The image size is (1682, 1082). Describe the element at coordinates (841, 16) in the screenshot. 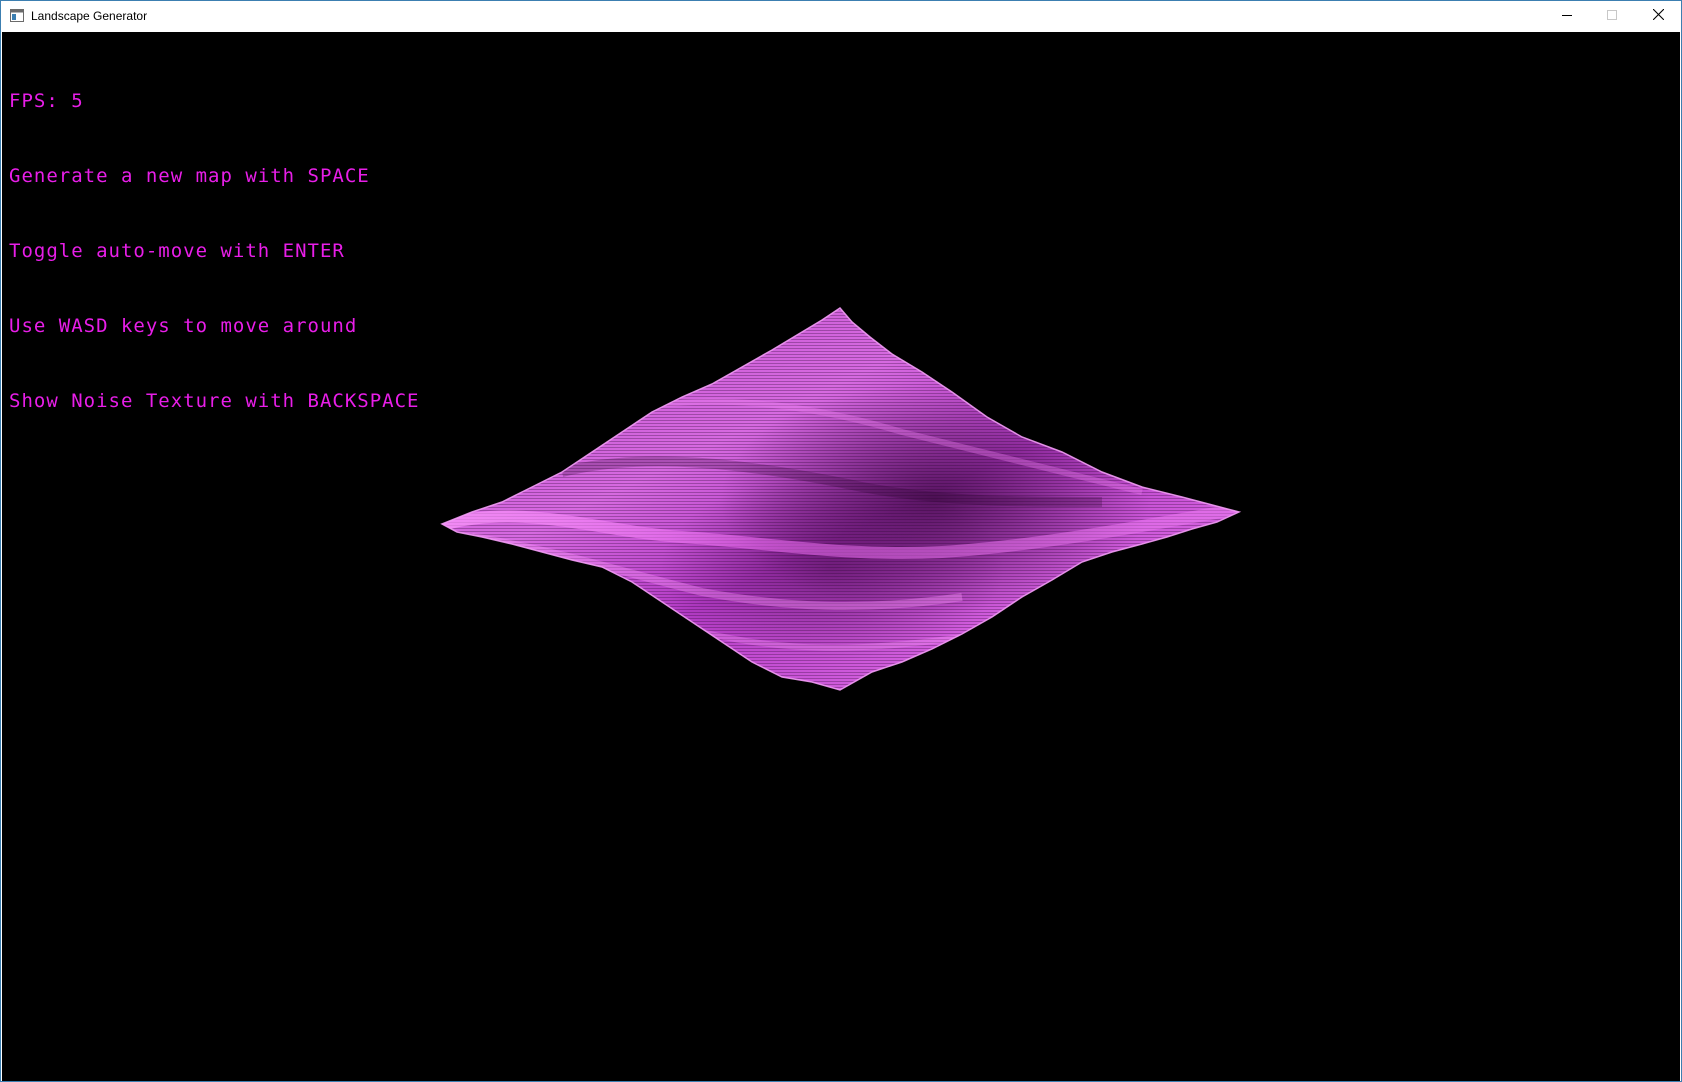

I see `title-bar: Landscape Generator` at that location.